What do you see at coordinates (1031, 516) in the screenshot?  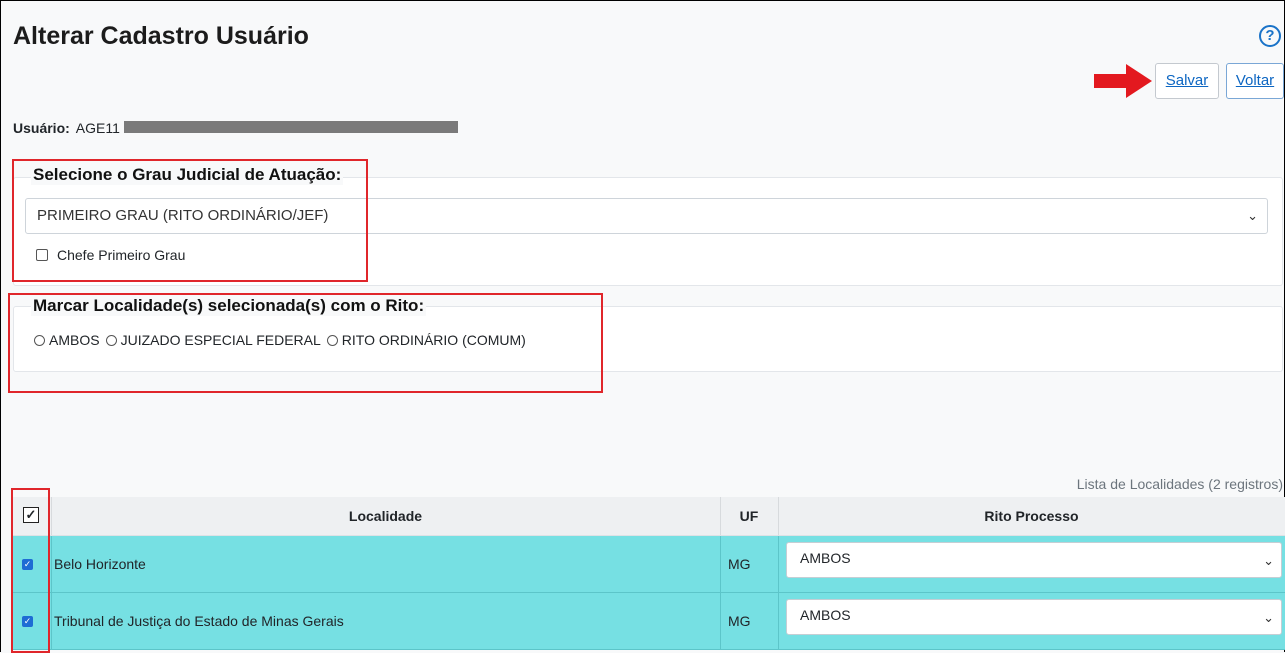 I see `header-rito: Rito Processo` at bounding box center [1031, 516].